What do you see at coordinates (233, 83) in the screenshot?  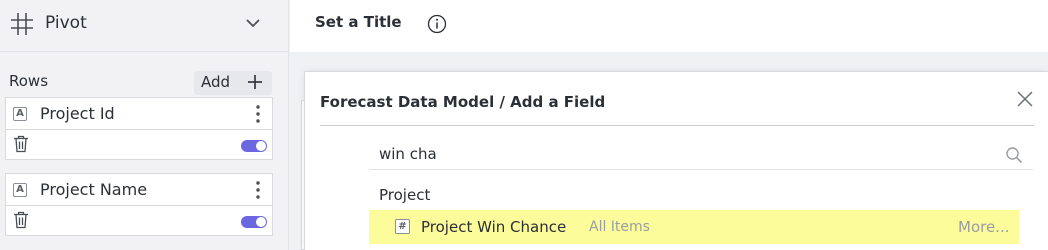 I see `add-row-button: Add` at bounding box center [233, 83].